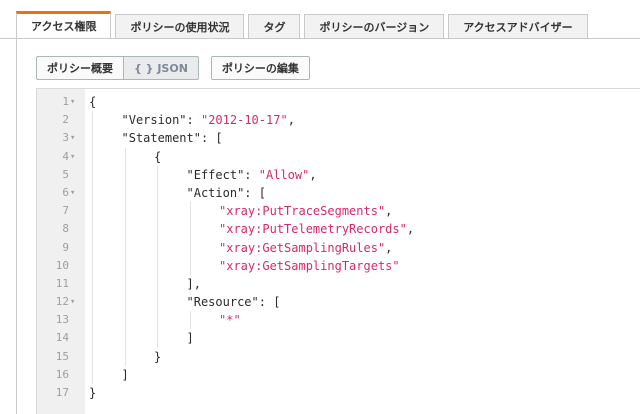  I want to click on line-number: 7, so click(65, 211).